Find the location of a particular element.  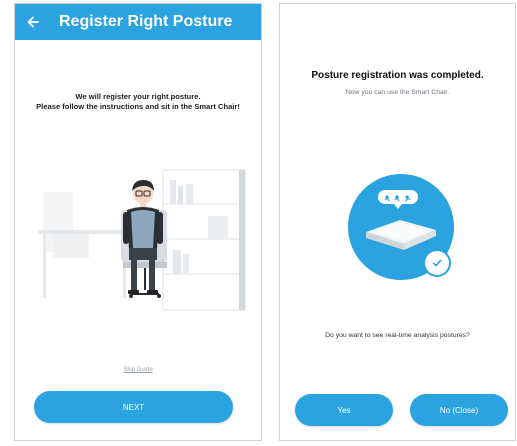

skip-guide-link: Skip Guide is located at coordinates (138, 370).